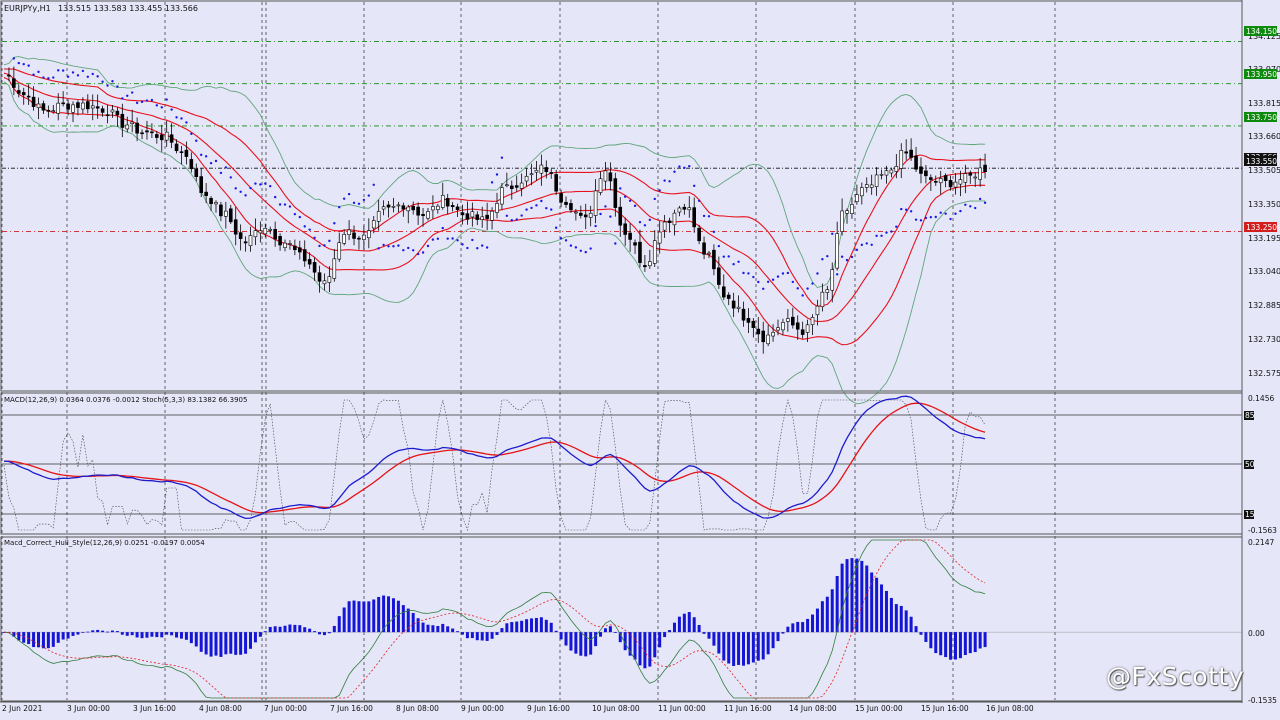 This screenshot has height=720, width=1280. What do you see at coordinates (548, 708) in the screenshot?
I see `time-tick: 9 Jun 16:00` at bounding box center [548, 708].